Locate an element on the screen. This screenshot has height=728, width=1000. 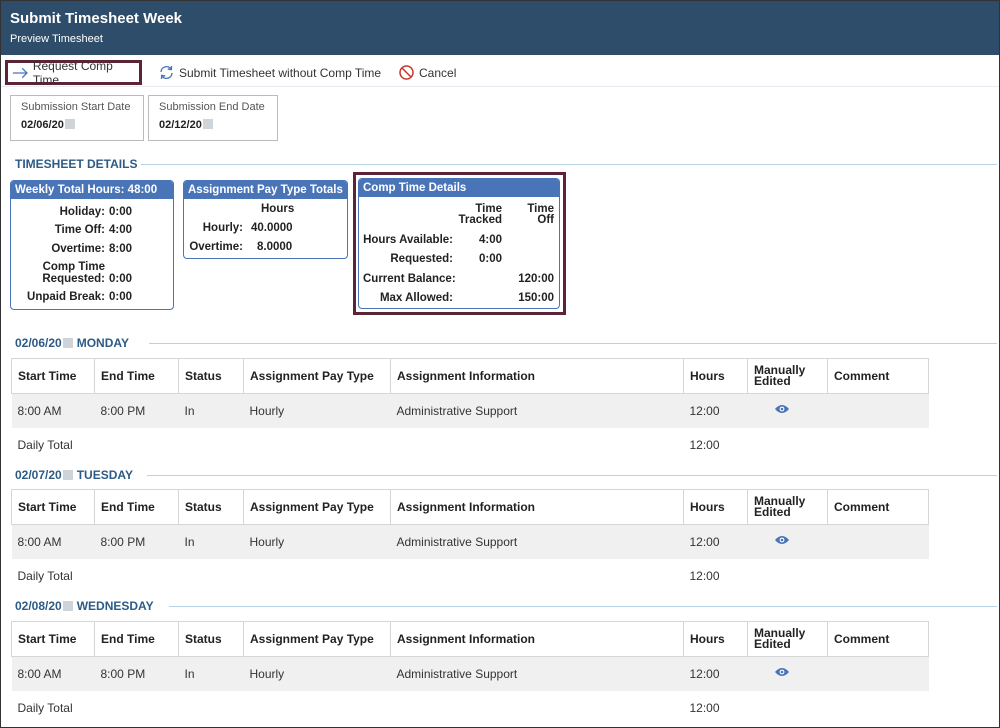
page-title: Submit Timesheet Week is located at coordinates (96, 18).